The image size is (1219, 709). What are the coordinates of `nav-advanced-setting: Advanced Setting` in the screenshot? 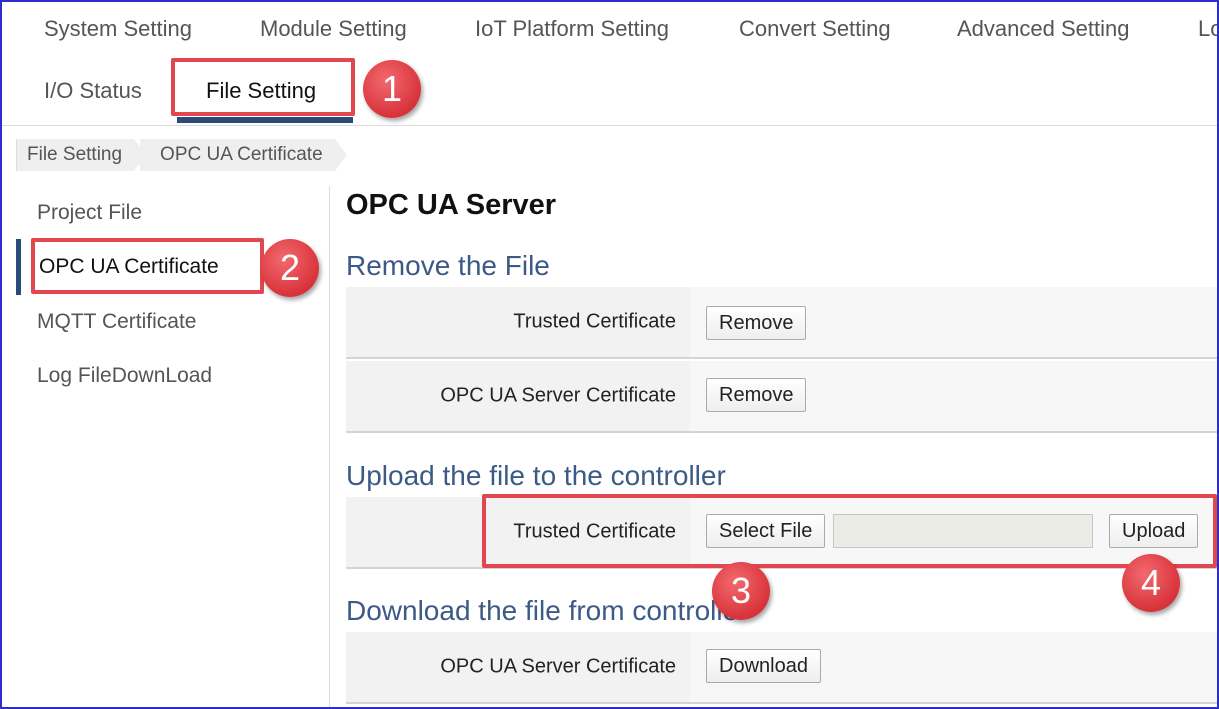 It's located at (1043, 29).